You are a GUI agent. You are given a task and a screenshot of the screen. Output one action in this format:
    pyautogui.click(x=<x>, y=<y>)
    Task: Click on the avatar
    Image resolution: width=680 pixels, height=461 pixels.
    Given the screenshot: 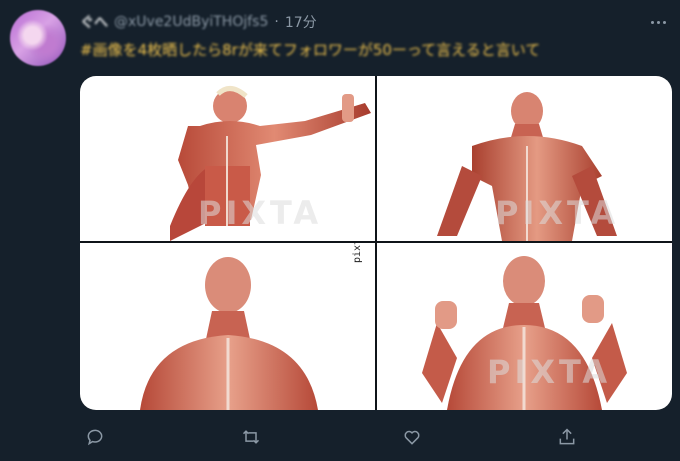 What is the action you would take?
    pyautogui.click(x=38, y=38)
    